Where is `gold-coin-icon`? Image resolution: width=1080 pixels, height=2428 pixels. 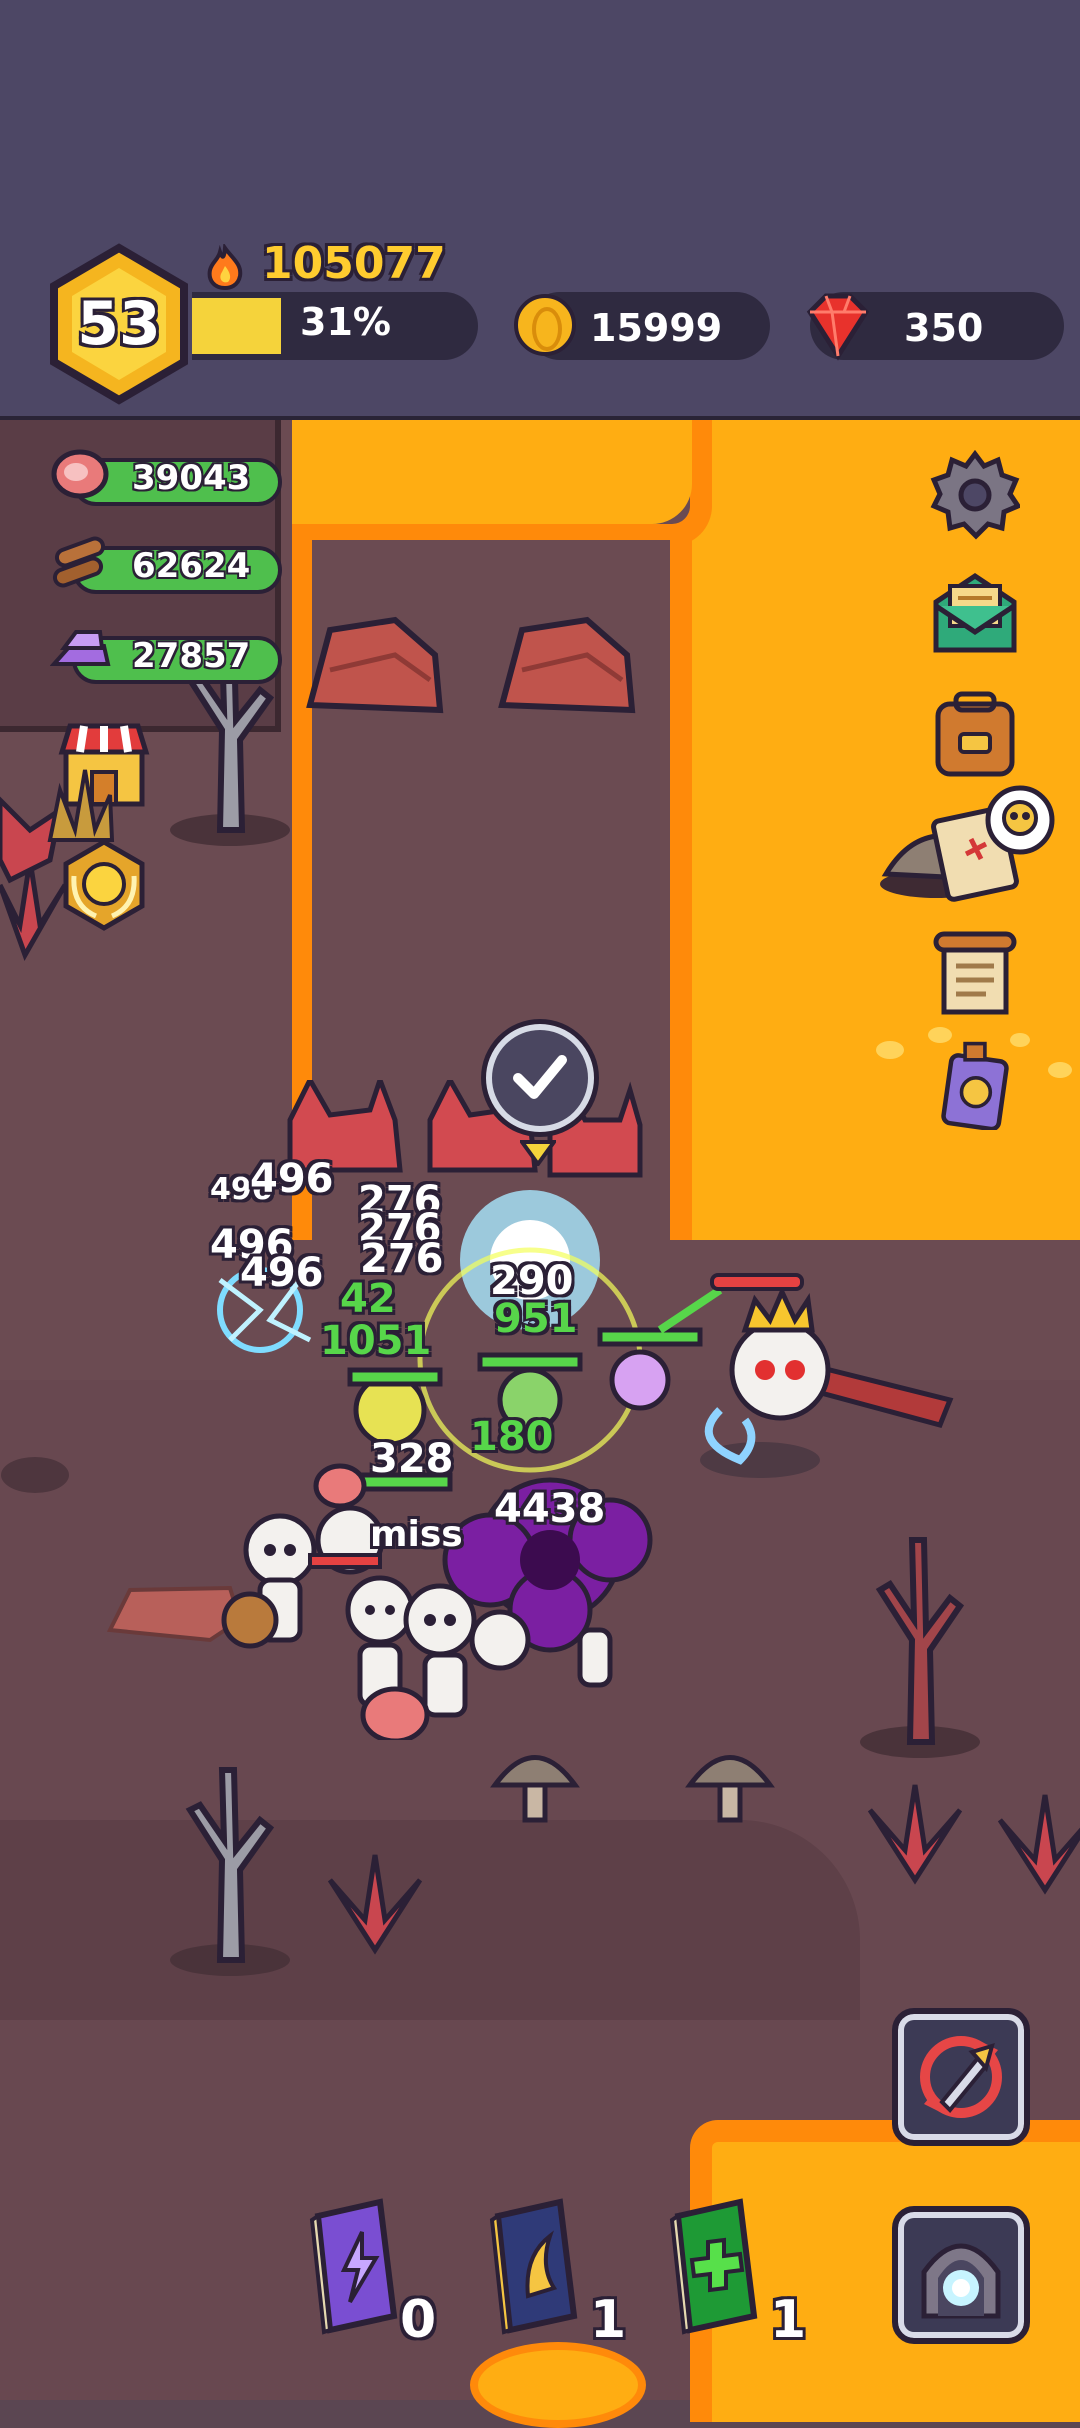
gold-coin-icon is located at coordinates (545, 325).